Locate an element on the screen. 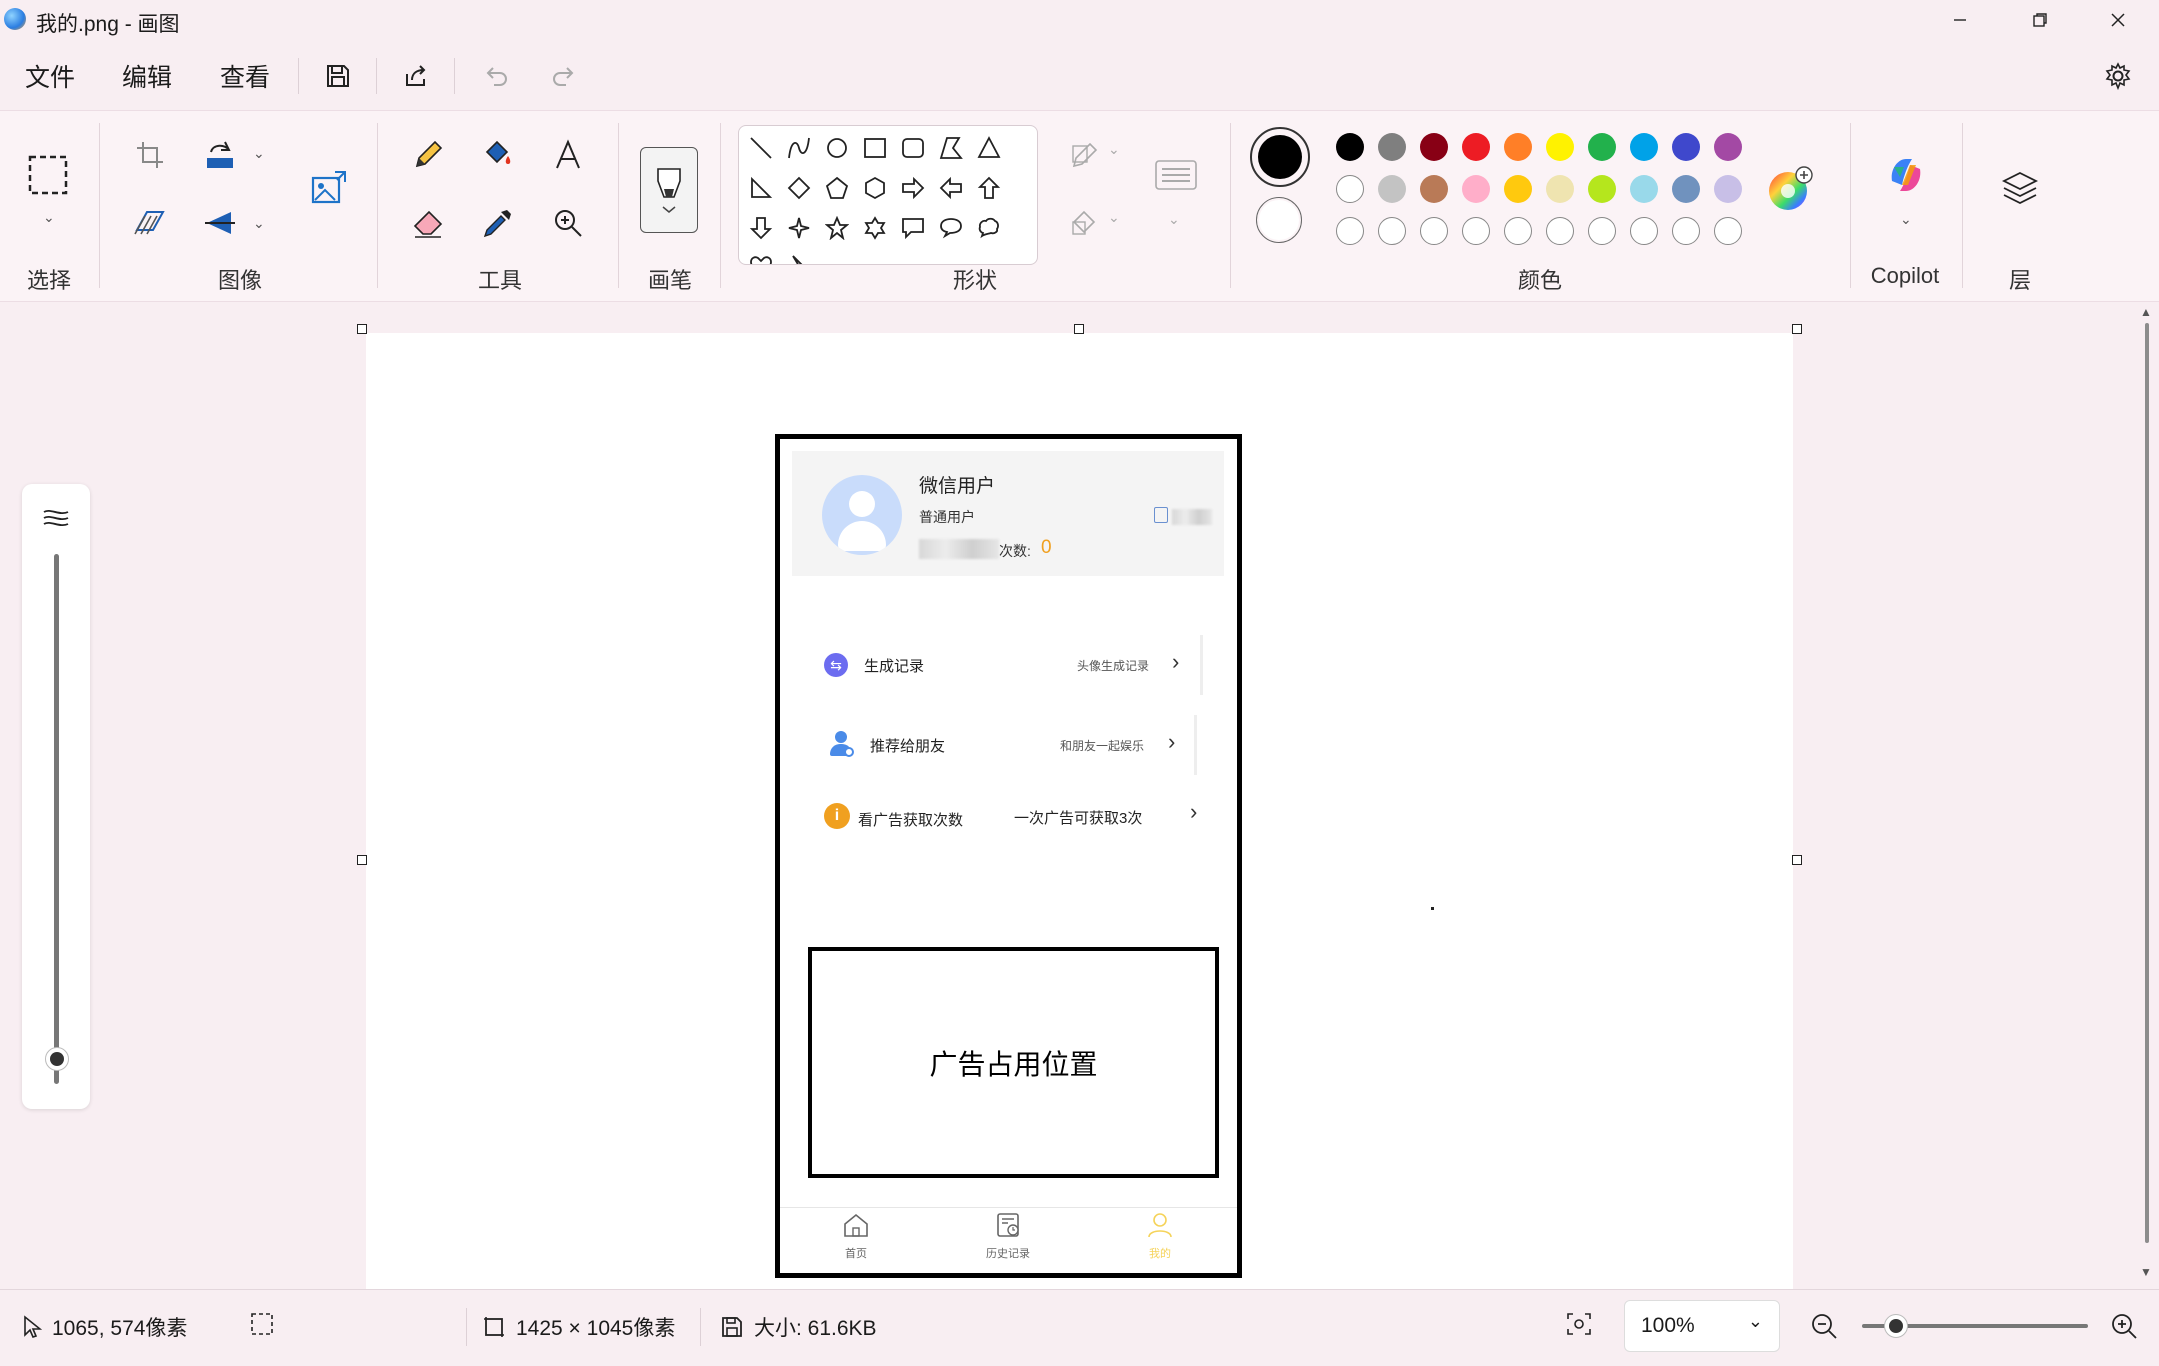  eraser-tool-button is located at coordinates (428, 223).